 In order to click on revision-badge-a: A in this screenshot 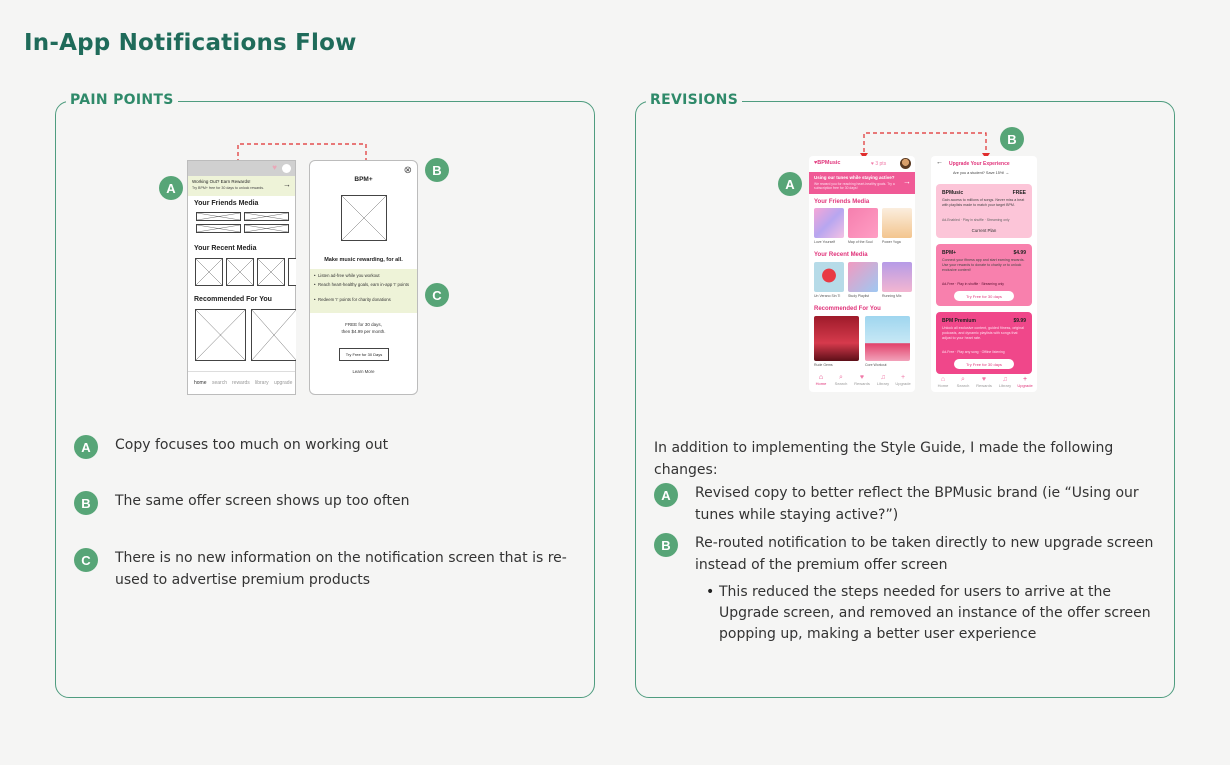, I will do `click(666, 495)`.